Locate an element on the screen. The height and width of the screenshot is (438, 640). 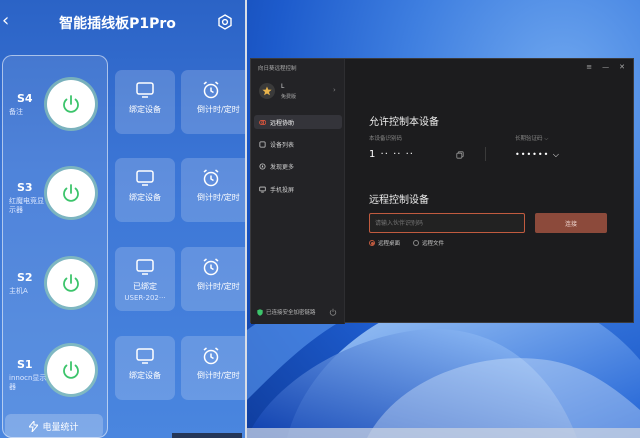
user-level: 免费版 is located at coordinates (289, 97).